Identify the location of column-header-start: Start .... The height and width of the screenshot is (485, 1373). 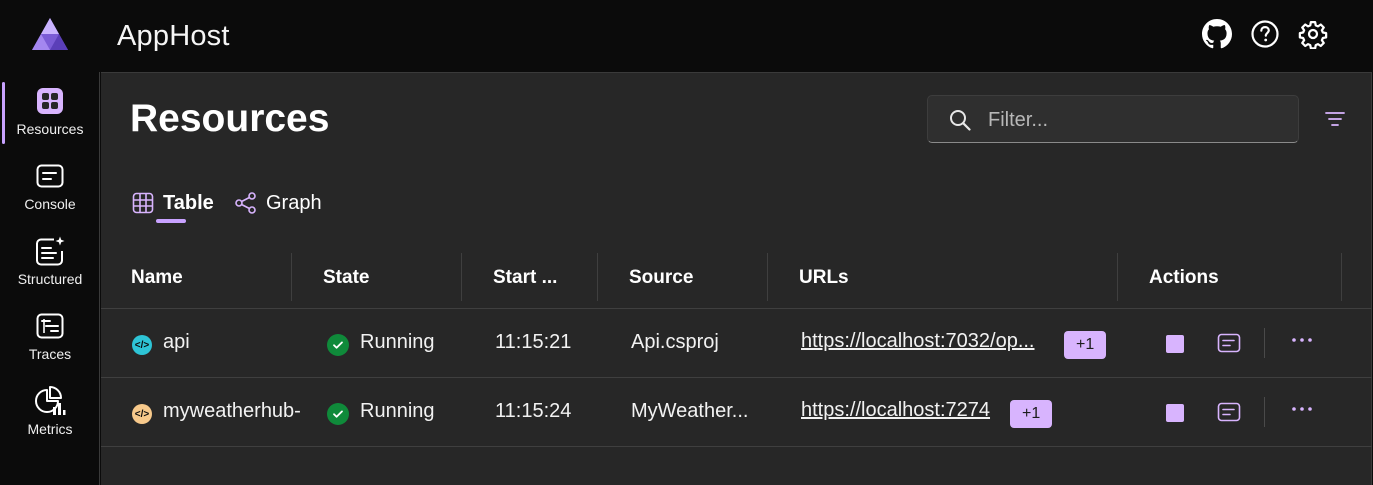
(525, 278).